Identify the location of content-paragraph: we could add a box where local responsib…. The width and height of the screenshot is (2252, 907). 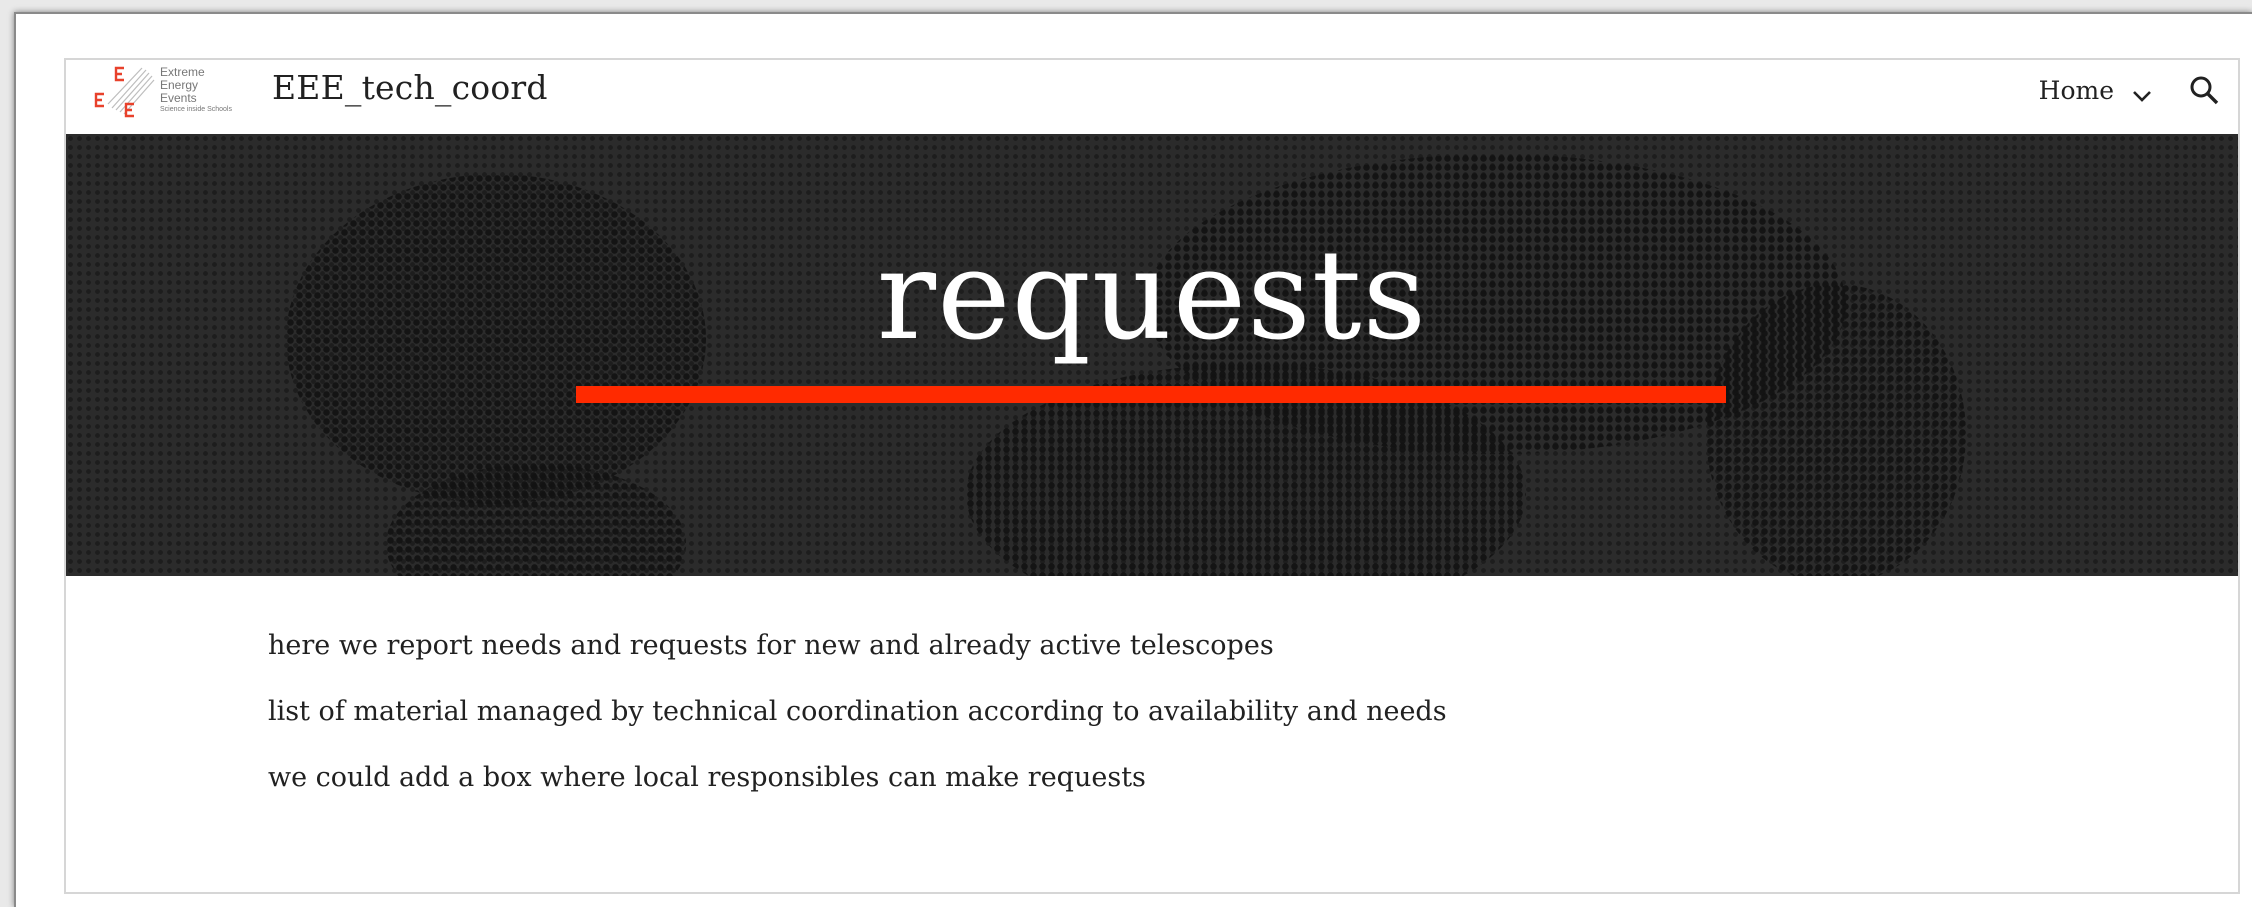
(707, 777).